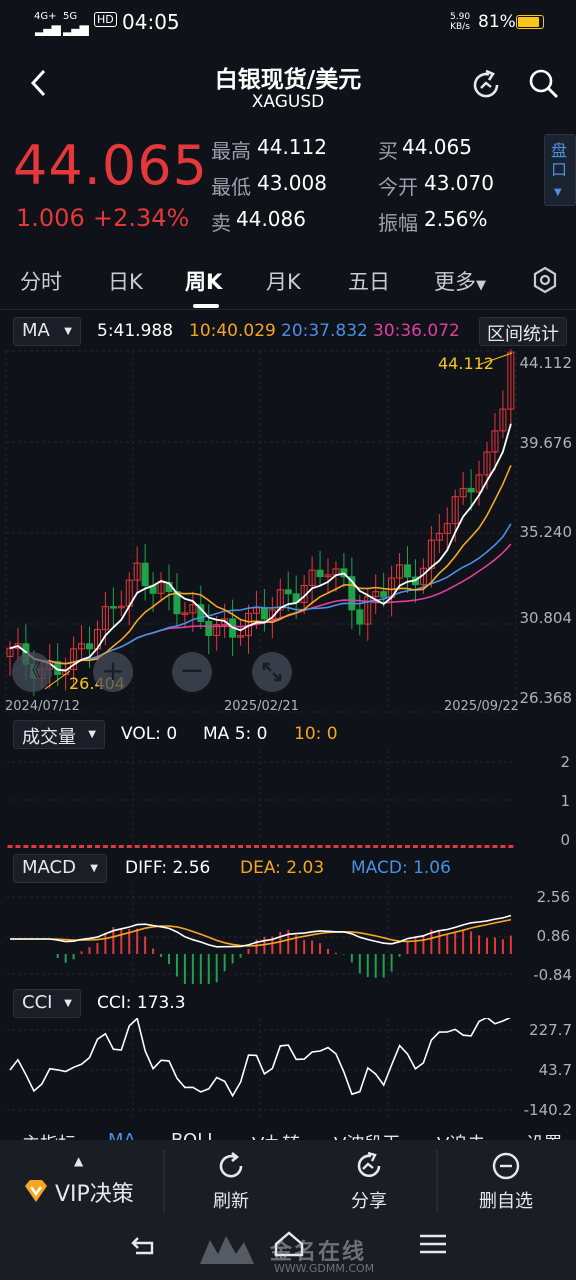 This screenshot has width=576, height=1280. I want to click on volume-chart, so click(261, 799).